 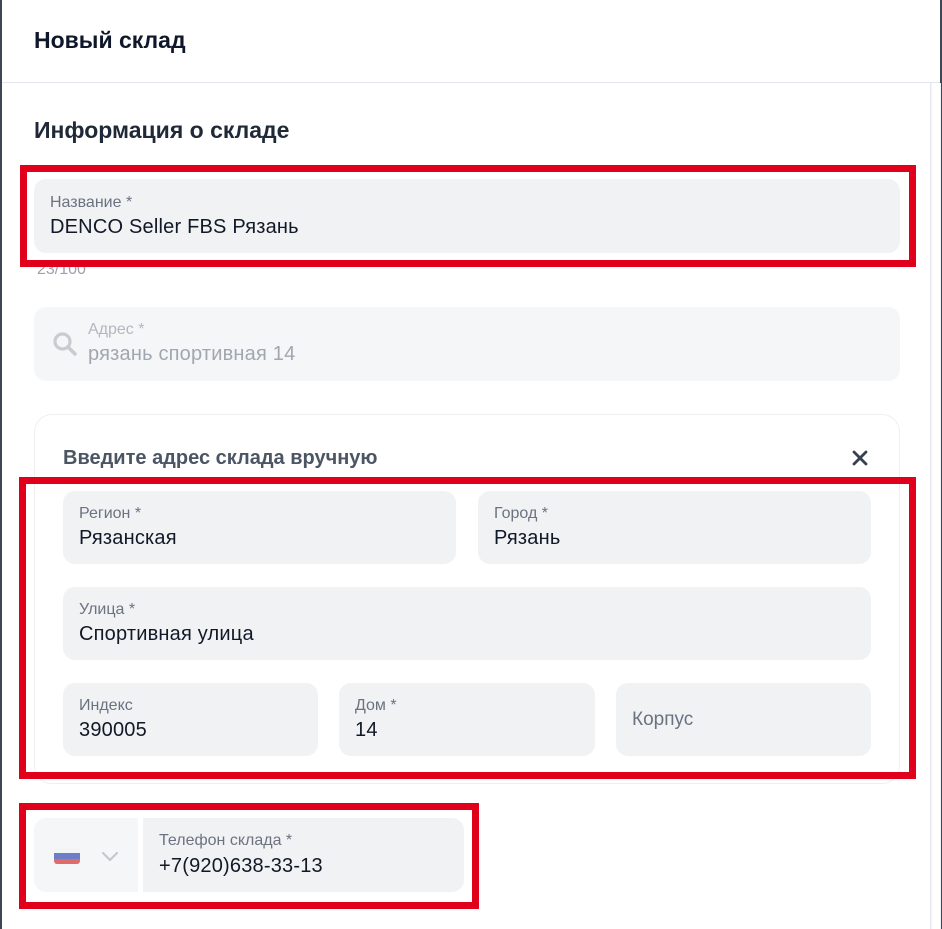 What do you see at coordinates (65, 344) in the screenshot?
I see `search-icon` at bounding box center [65, 344].